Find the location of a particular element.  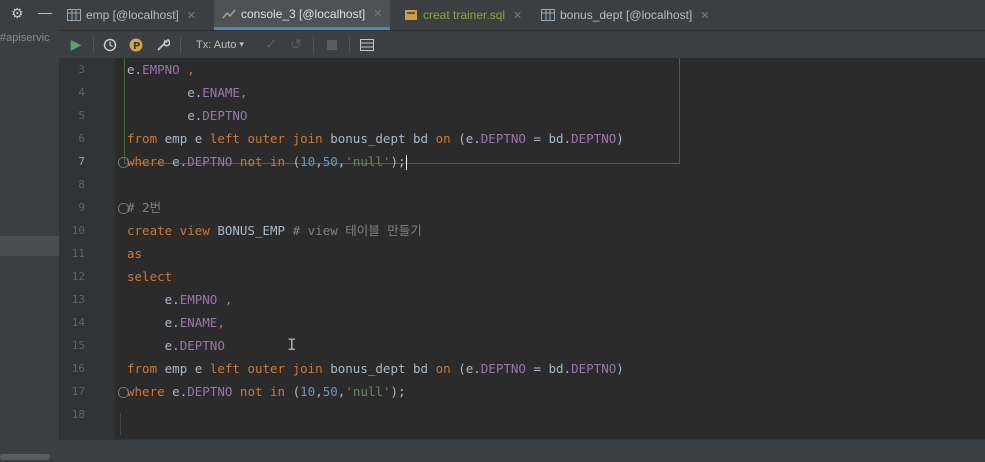

tab-label: bonus_dept [@localhost] is located at coordinates (626, 15).